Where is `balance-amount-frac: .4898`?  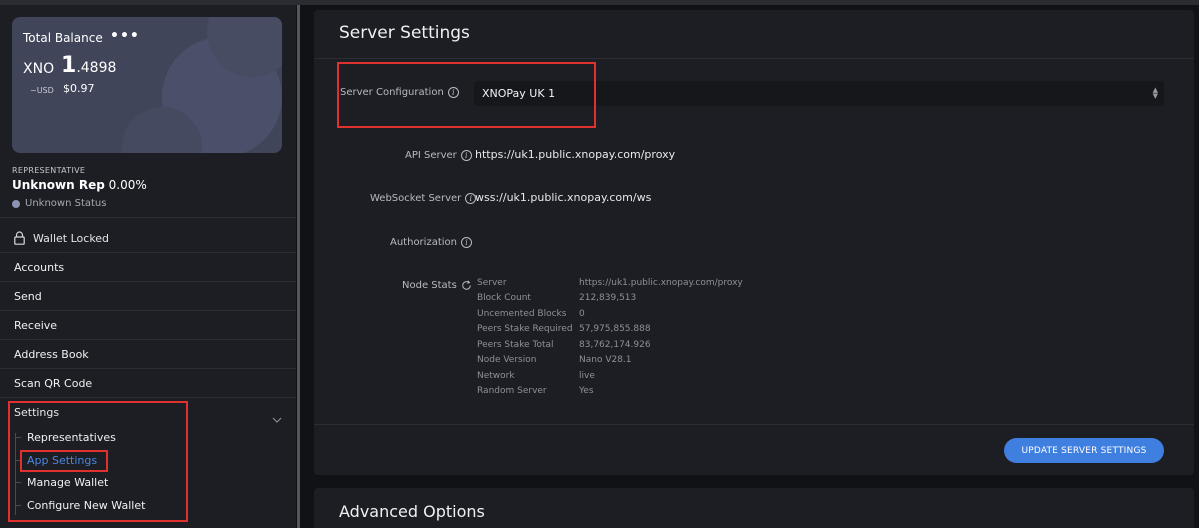
balance-amount-frac: .4898 is located at coordinates (96, 68).